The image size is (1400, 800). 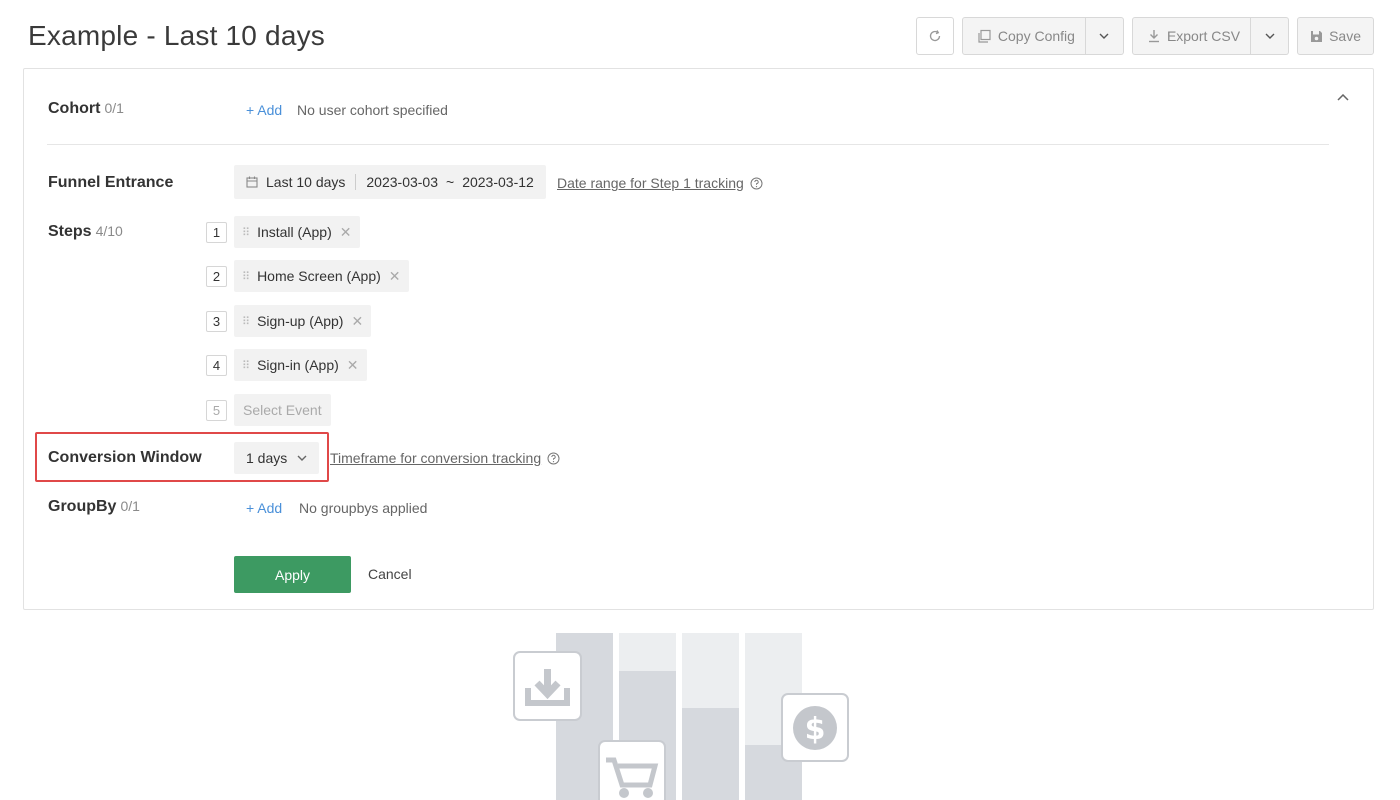 What do you see at coordinates (650, 183) in the screenshot?
I see `date-range-help-text: Date range for Step 1 tracking` at bounding box center [650, 183].